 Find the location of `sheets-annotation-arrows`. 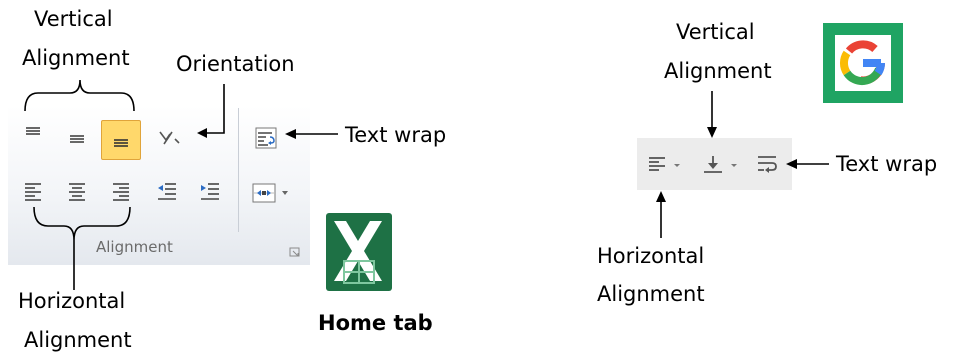

sheets-annotation-arrows is located at coordinates (742, 164).